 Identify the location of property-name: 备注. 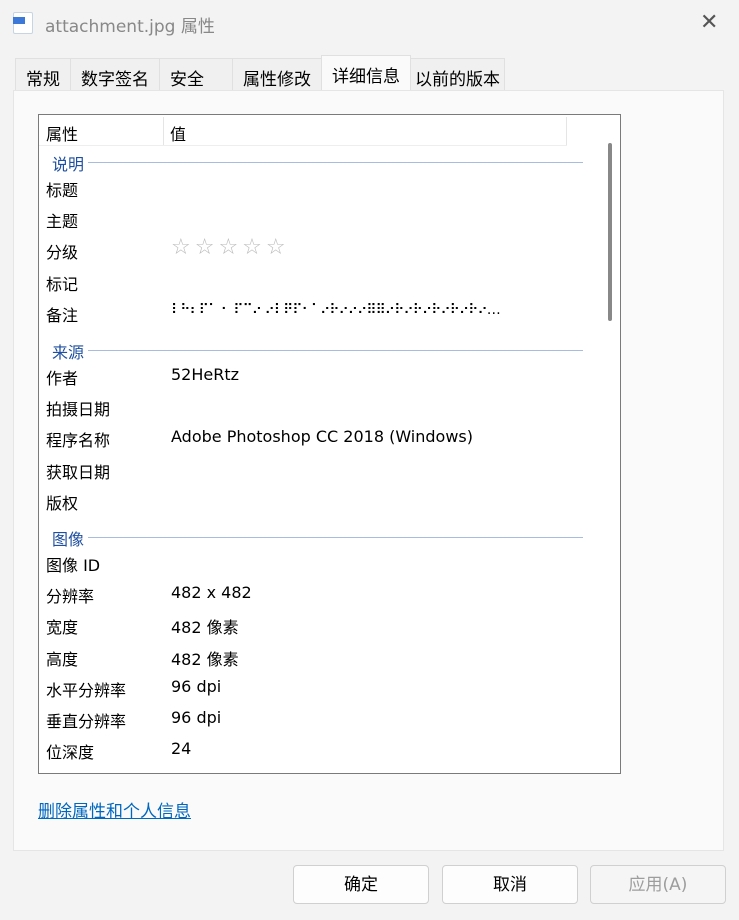
(62, 315).